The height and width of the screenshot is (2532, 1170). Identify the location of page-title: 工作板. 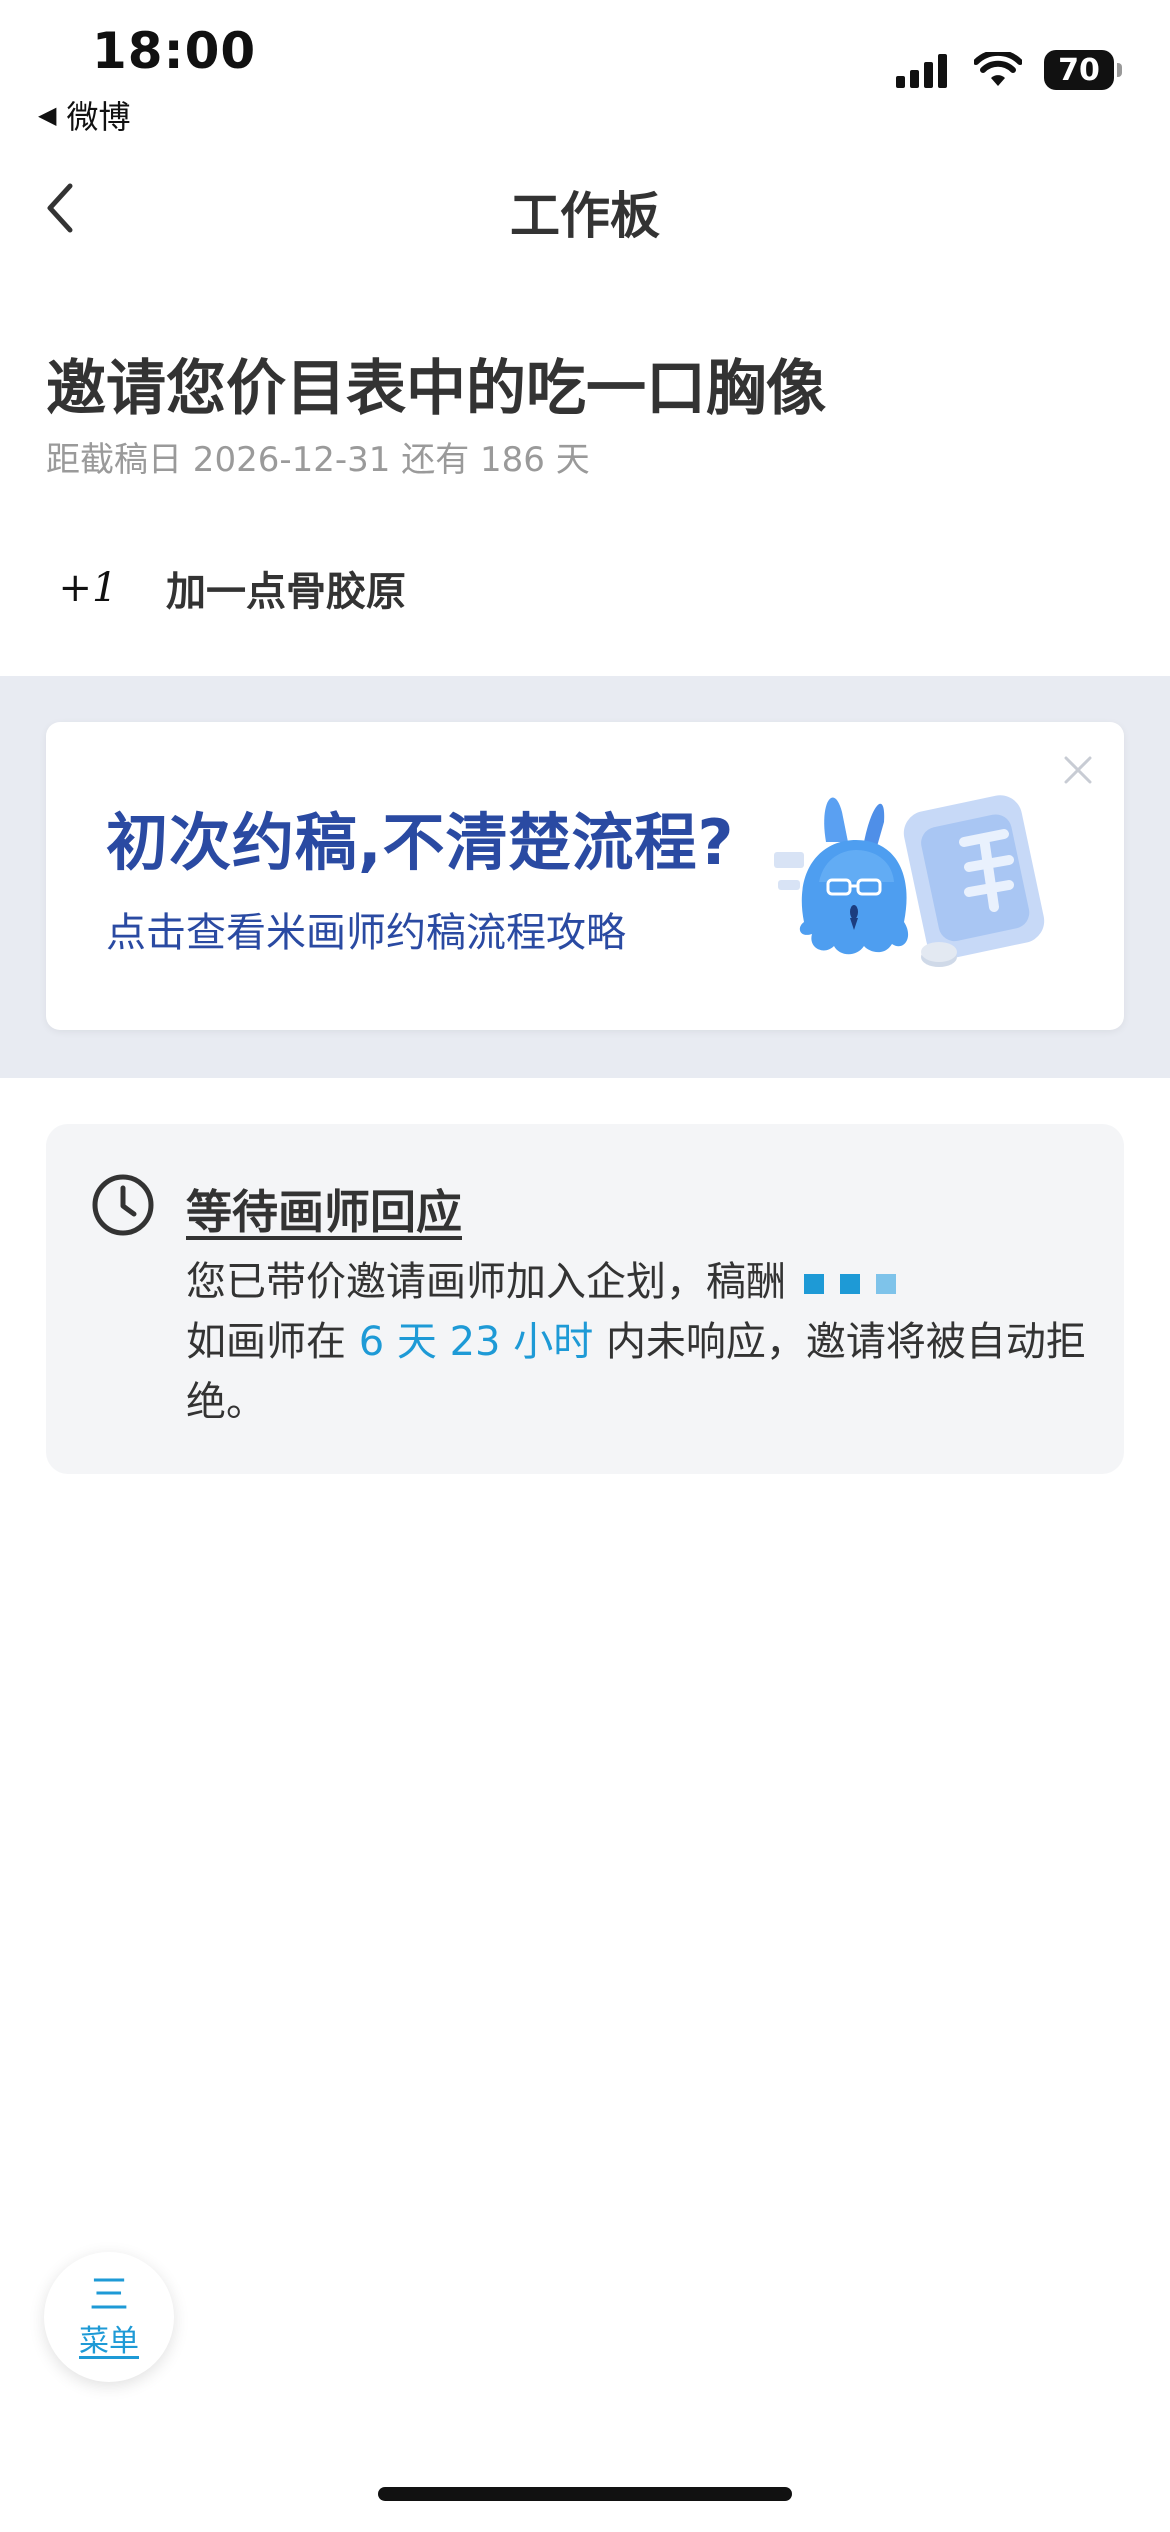
(585, 216).